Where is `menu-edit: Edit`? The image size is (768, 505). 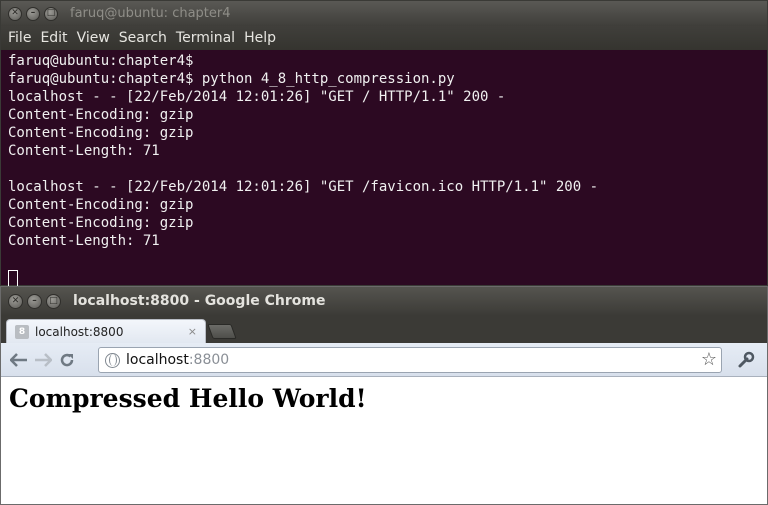
menu-edit: Edit is located at coordinates (53, 38).